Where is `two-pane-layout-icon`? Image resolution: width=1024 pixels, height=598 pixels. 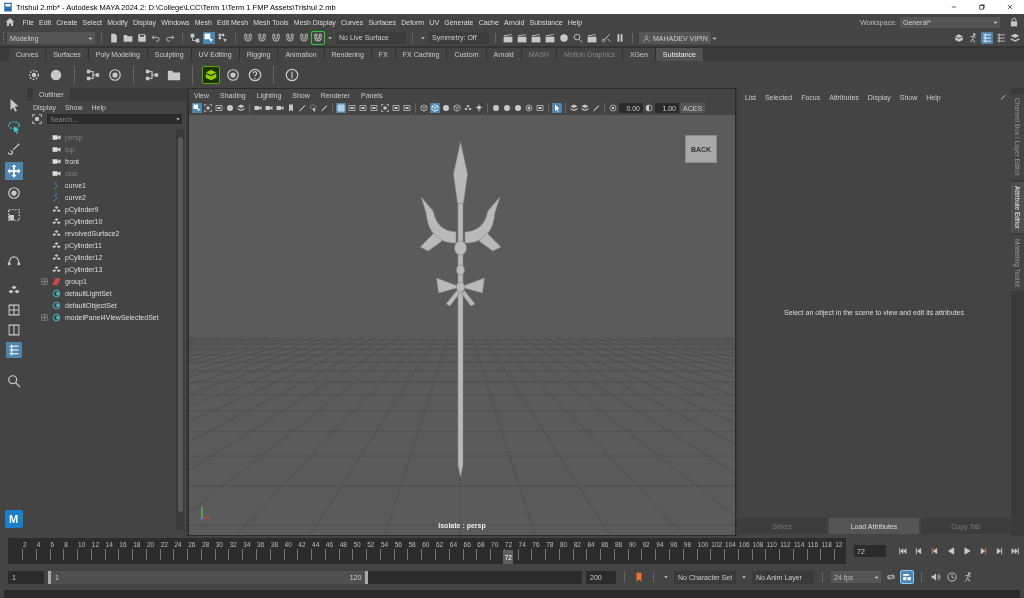
two-pane-layout-icon is located at coordinates (13, 330).